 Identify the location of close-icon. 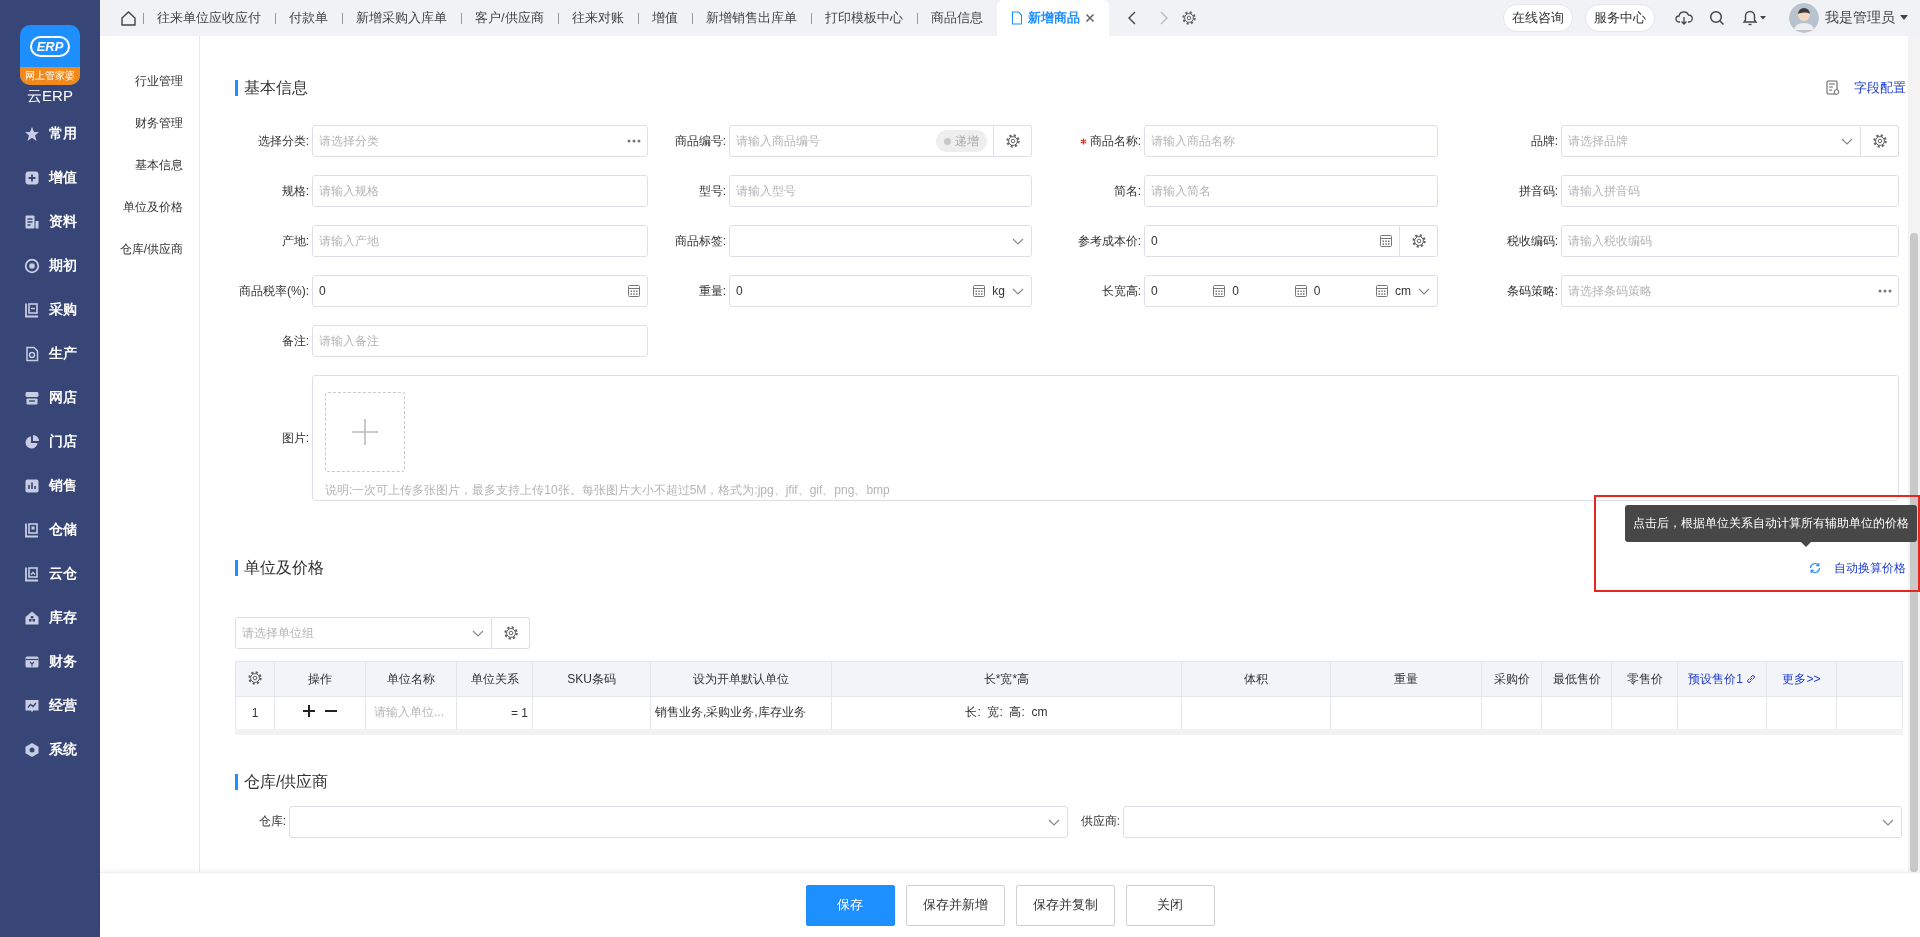
(1089, 18).